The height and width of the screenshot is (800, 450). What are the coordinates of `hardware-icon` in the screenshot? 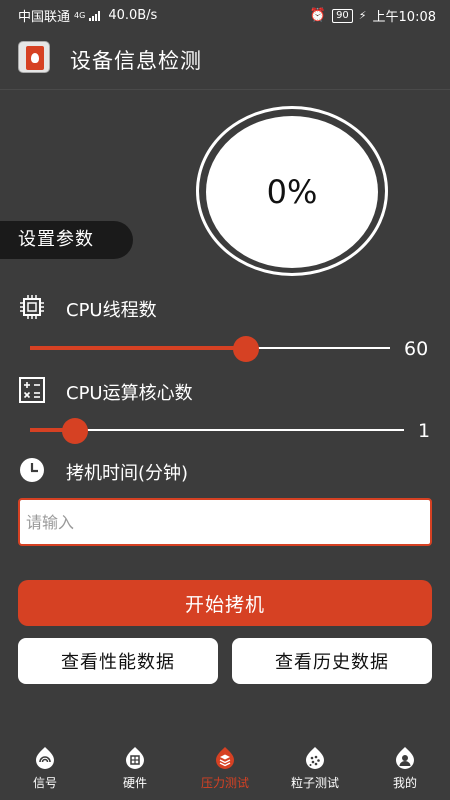 It's located at (135, 758).